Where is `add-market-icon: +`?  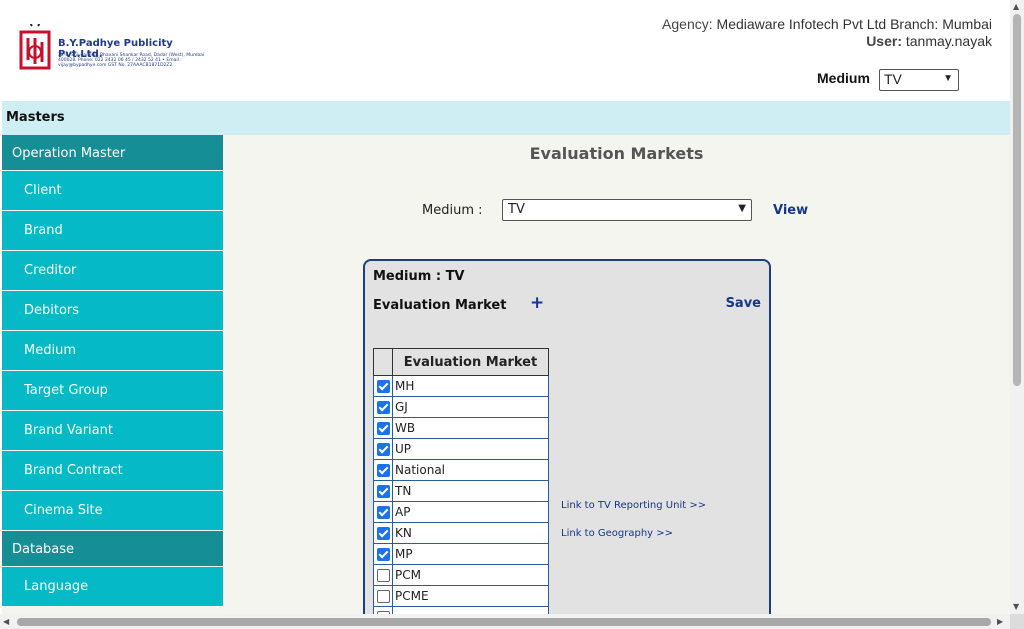
add-market-icon: + is located at coordinates (537, 303).